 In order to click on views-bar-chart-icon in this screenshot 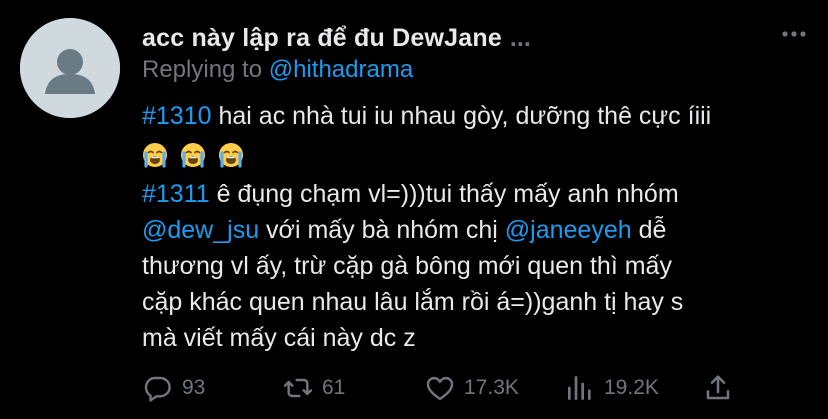, I will do `click(579, 388)`.